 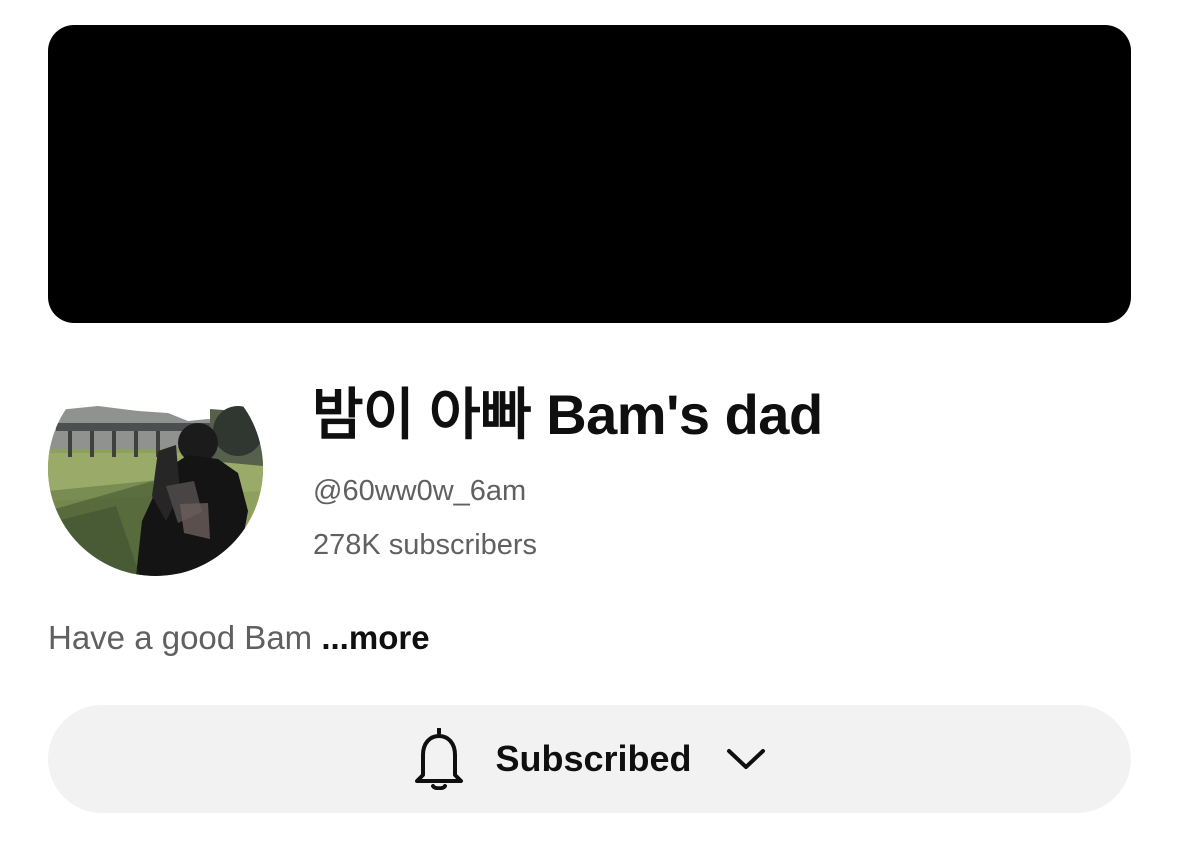 I want to click on channel-avatar, so click(x=155, y=468).